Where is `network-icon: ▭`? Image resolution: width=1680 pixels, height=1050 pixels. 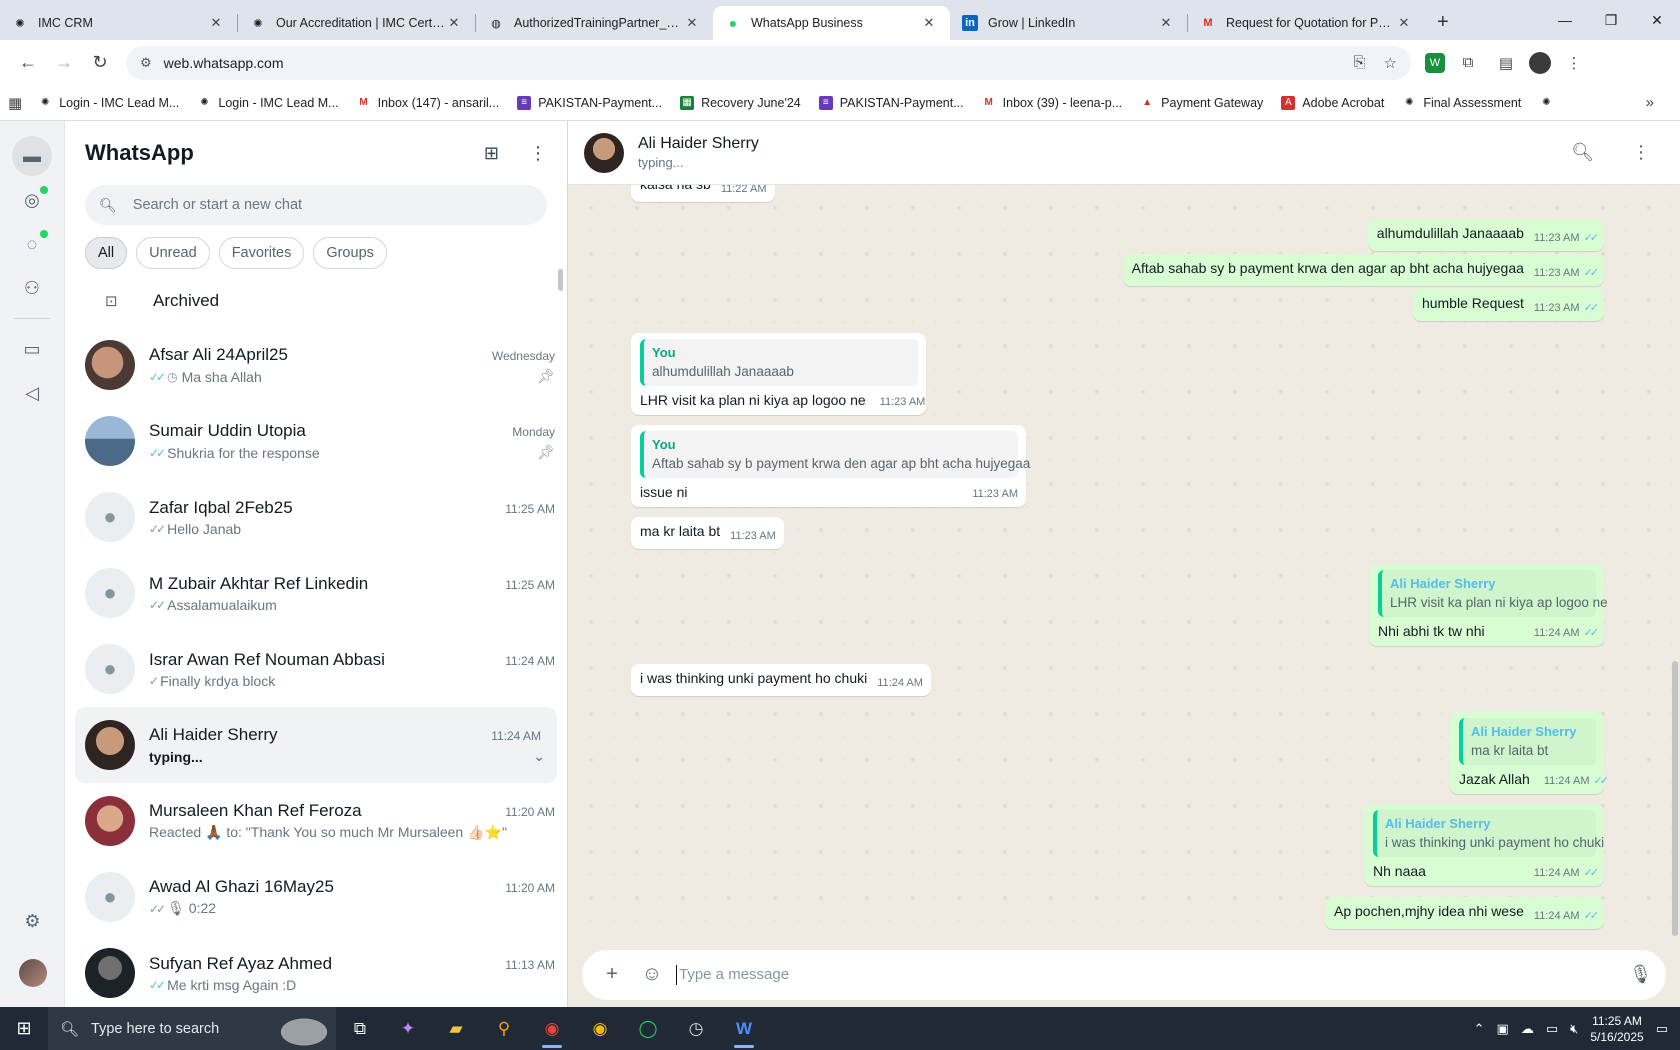 network-icon: ▭ is located at coordinates (1552, 1029).